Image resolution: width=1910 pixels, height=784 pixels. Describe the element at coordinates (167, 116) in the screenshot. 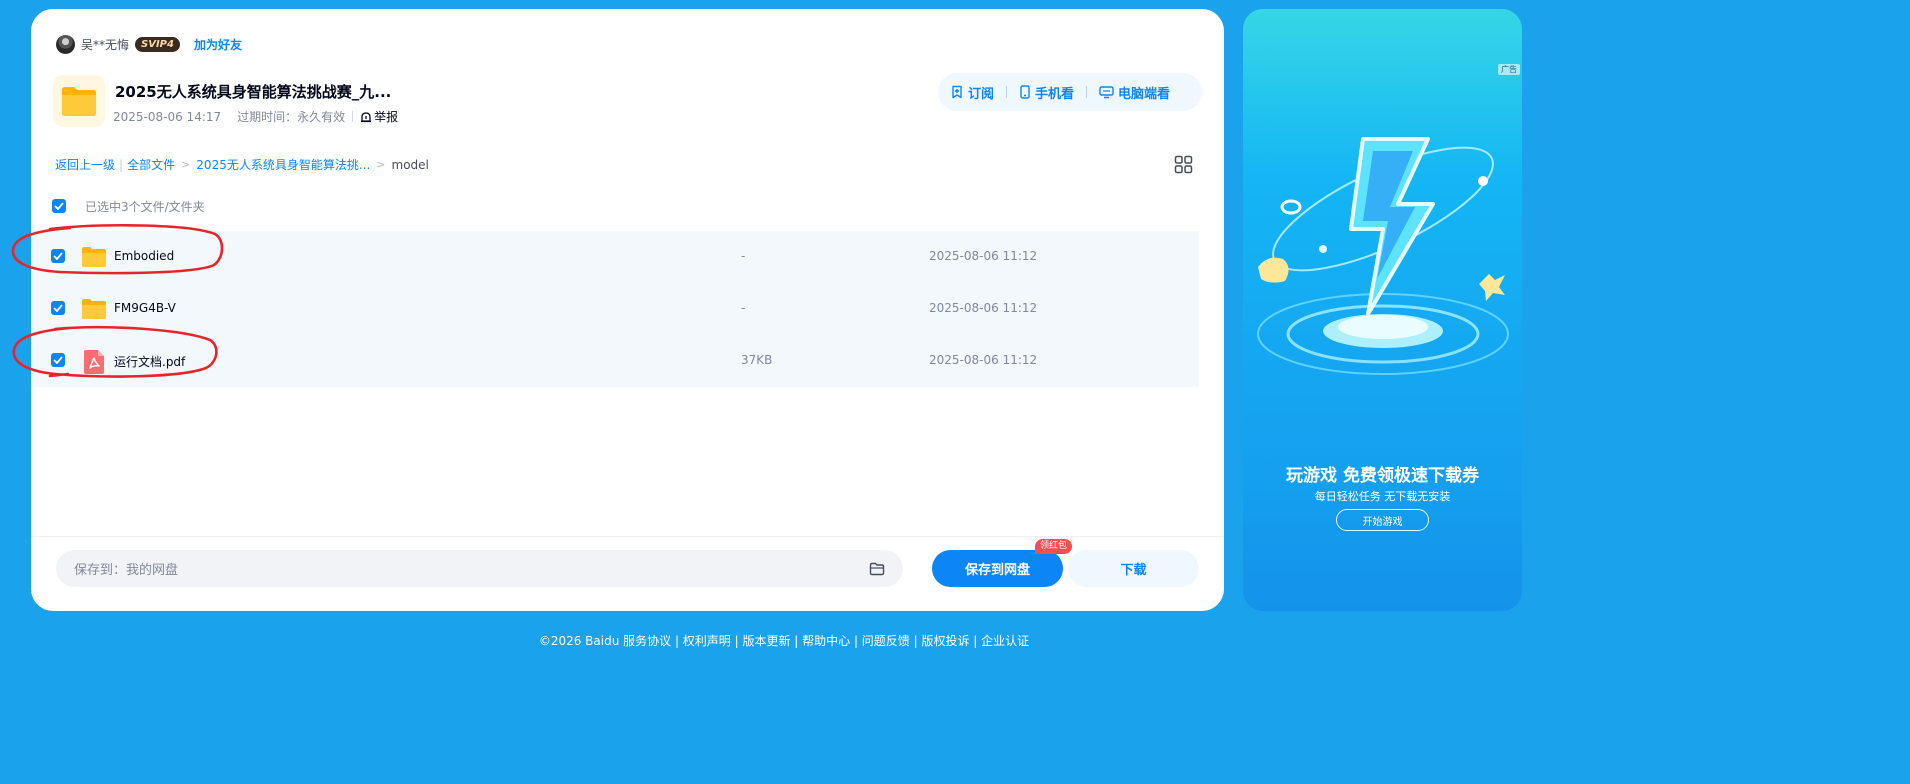

I see `share-created-time: 2025-08-06 14:17` at that location.